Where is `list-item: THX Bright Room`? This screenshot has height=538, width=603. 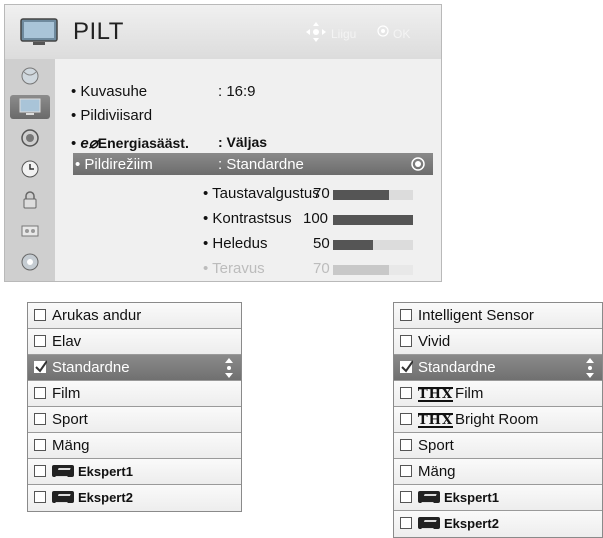
list-item: THX Bright Room is located at coordinates (498, 420).